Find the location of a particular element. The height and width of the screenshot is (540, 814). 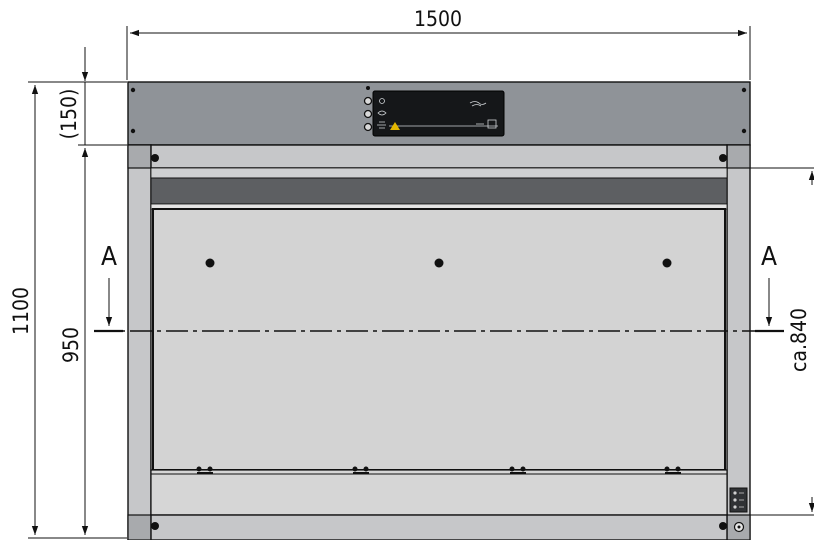

right-post is located at coordinates (738, 342).